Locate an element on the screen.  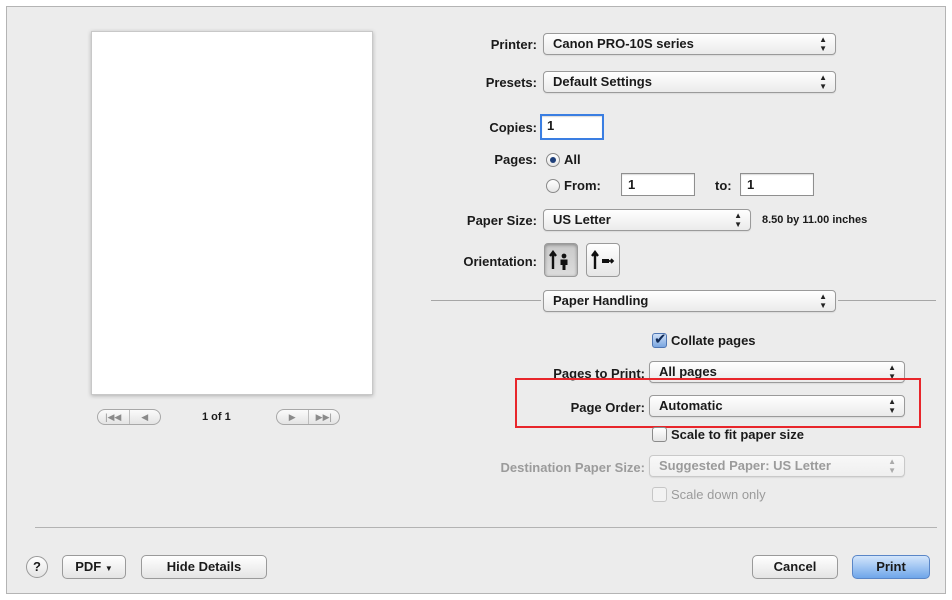
printer-popup: Canon PRO-10S series ▲ ▼ is located at coordinates (689, 44).